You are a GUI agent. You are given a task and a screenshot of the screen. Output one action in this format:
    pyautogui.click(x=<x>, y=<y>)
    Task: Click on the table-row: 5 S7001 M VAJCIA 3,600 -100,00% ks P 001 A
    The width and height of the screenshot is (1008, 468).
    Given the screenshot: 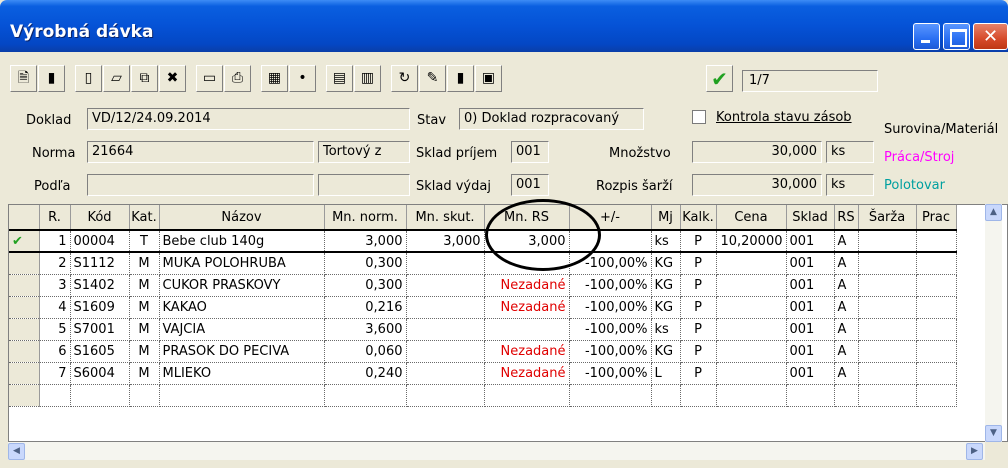 What is the action you would take?
    pyautogui.click(x=483, y=329)
    